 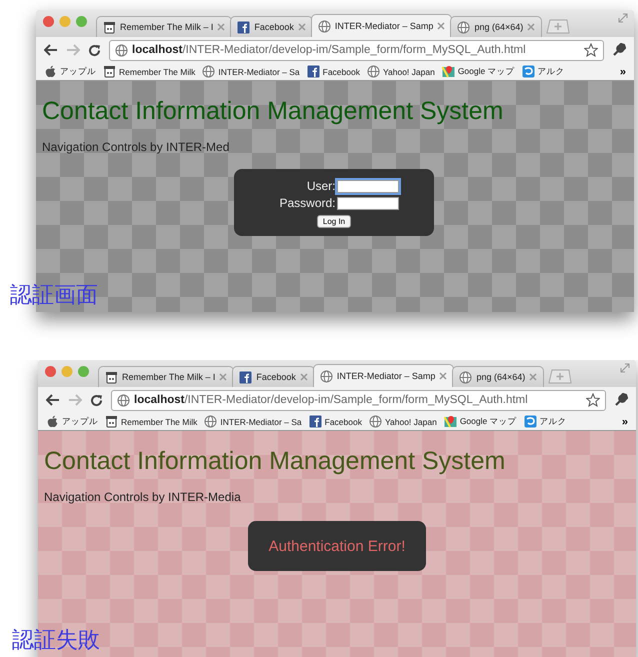 What do you see at coordinates (448, 71) in the screenshot?
I see `map-pin-icon` at bounding box center [448, 71].